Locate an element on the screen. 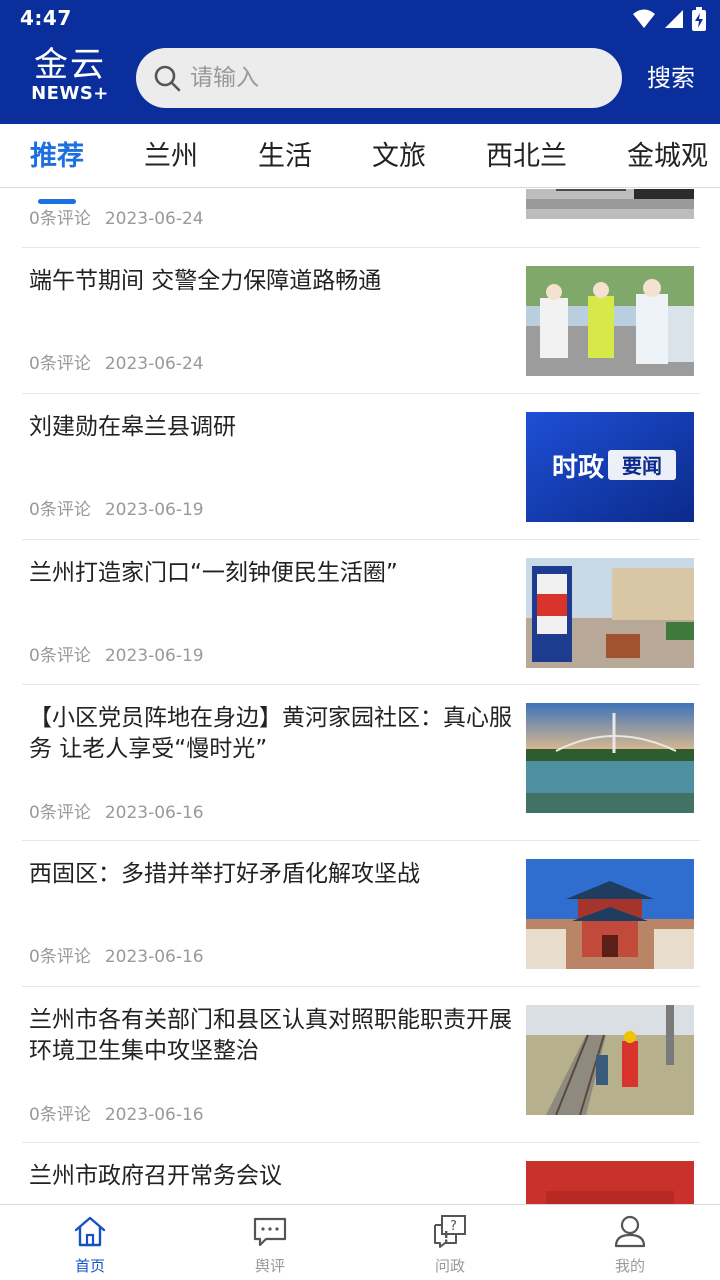  news-item: 兰州市政府召开常务会议 is located at coordinates (361, 1173).